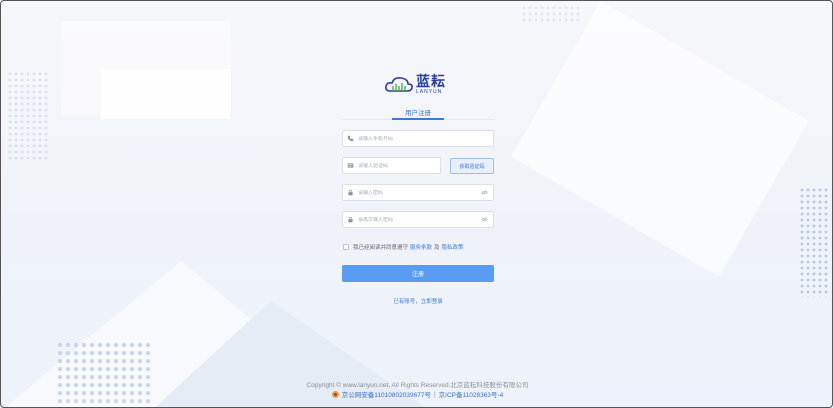 The width and height of the screenshot is (833, 408). I want to click on agreement-checkbox, so click(346, 247).